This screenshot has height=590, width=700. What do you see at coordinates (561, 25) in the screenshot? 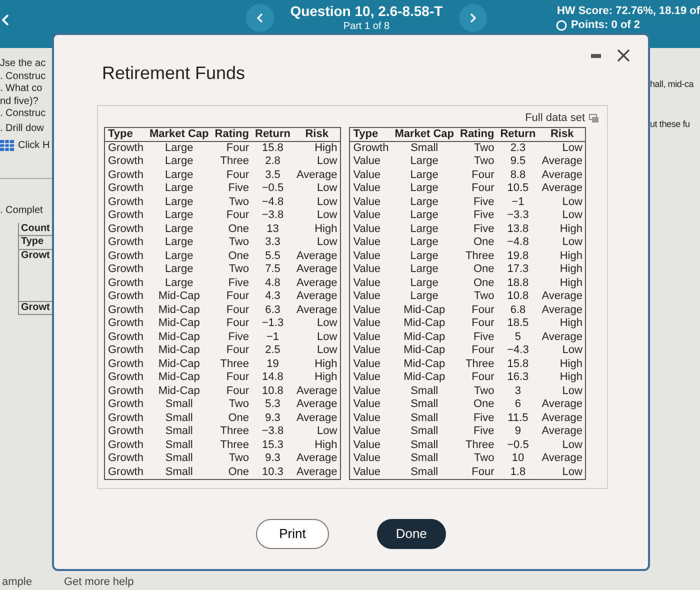
I see `incomplete-circle-icon` at bounding box center [561, 25].